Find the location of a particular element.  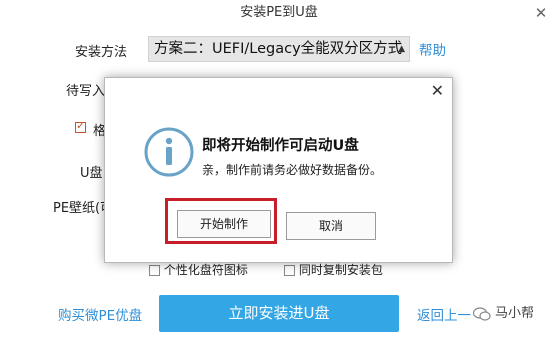

buy-usb-link: 购买微PE优盘 is located at coordinates (100, 314).